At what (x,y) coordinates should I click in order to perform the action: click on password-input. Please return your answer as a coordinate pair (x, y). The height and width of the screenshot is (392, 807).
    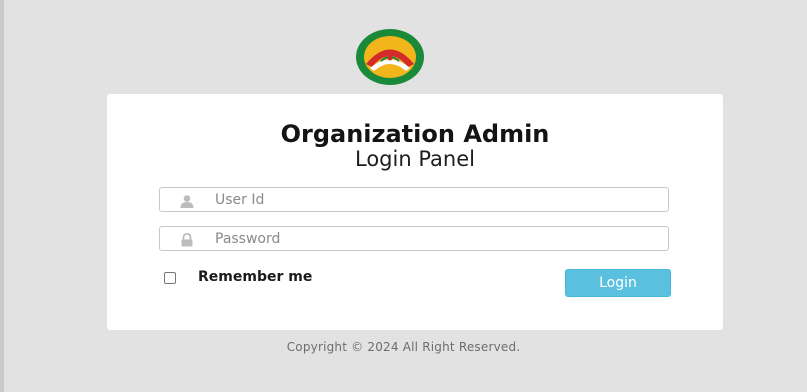
    Looking at the image, I should click on (435, 238).